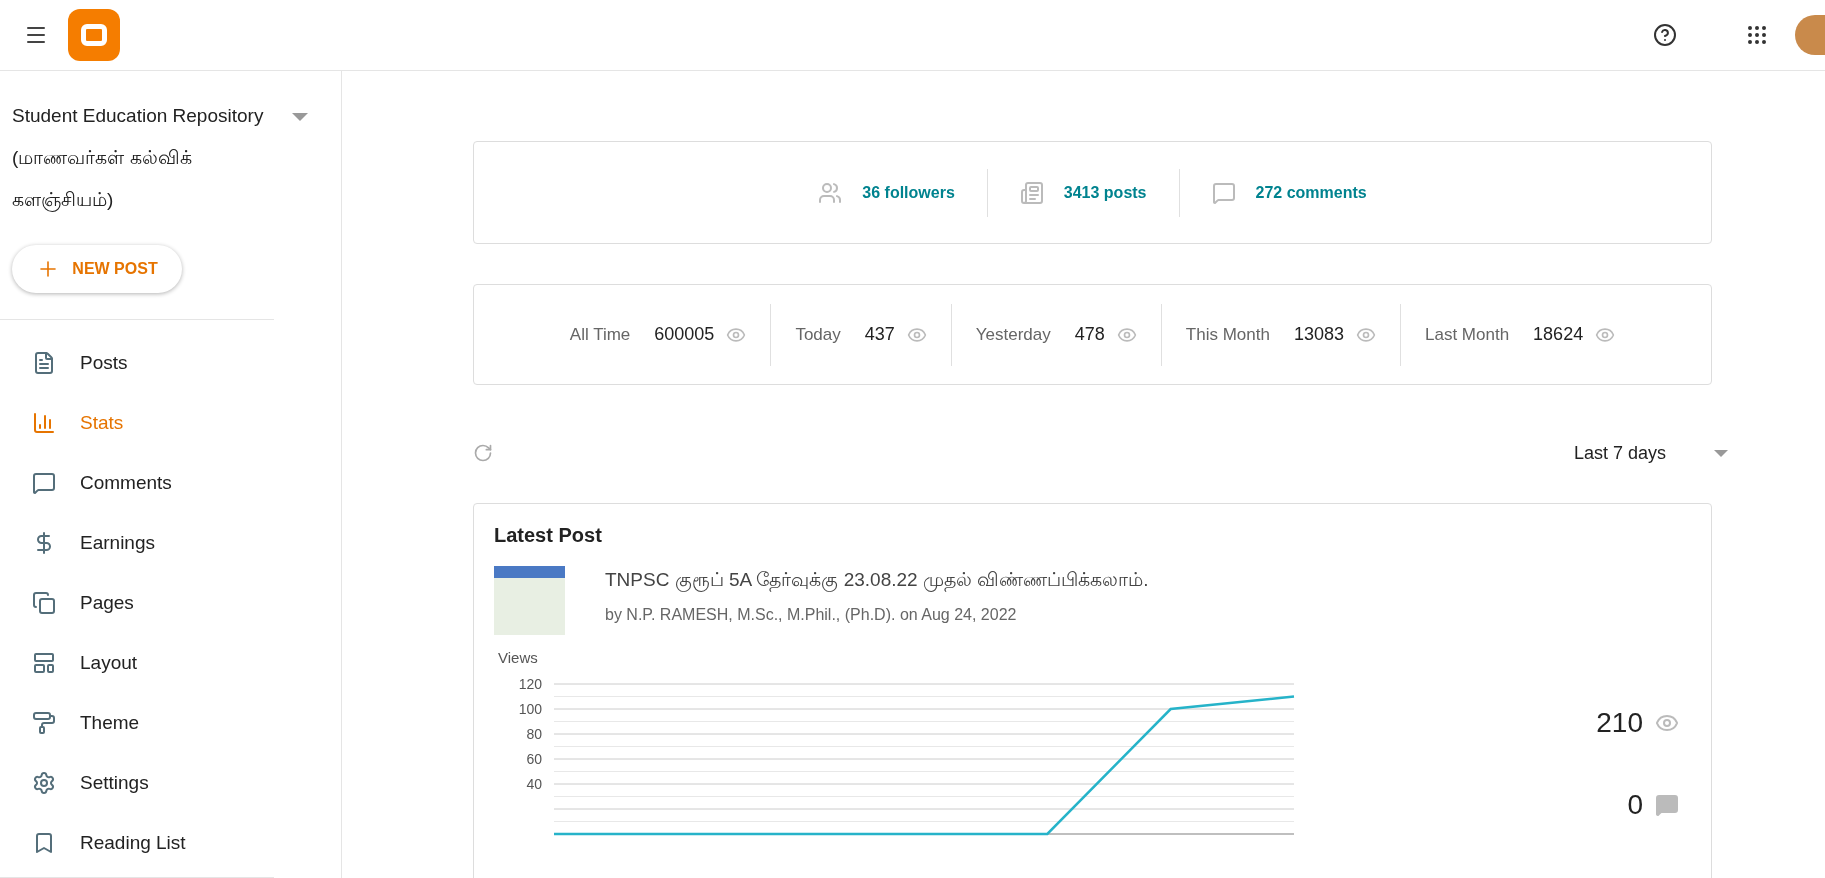  I want to click on newspaper-icon, so click(1031, 192).